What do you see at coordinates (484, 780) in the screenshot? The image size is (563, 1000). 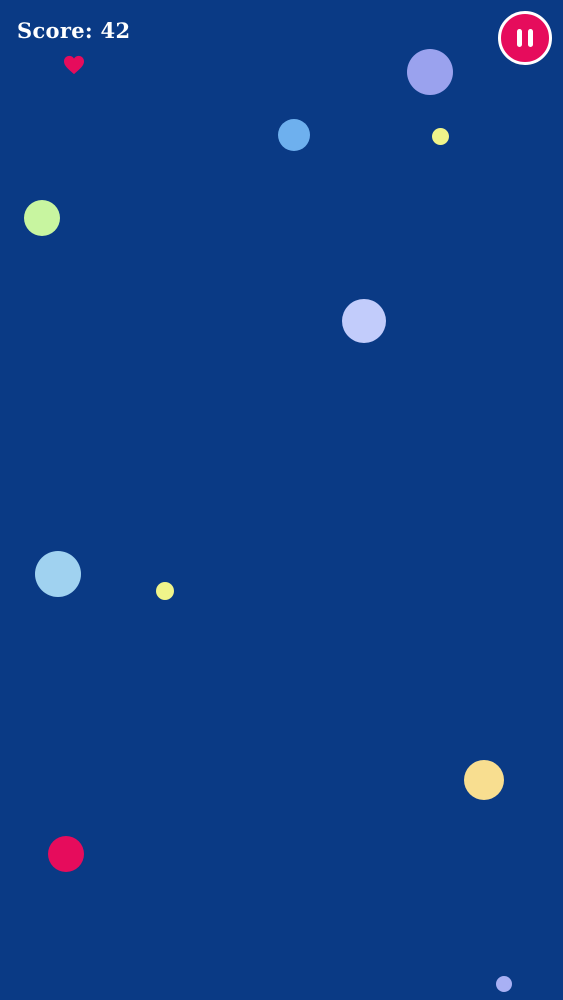 I see `bubble-peach` at bounding box center [484, 780].